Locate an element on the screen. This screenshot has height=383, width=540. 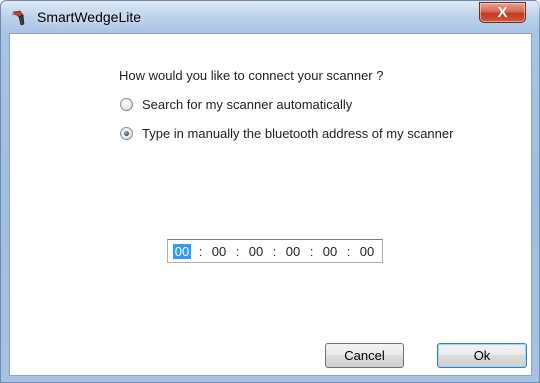
close-button: X is located at coordinates (502, 12).